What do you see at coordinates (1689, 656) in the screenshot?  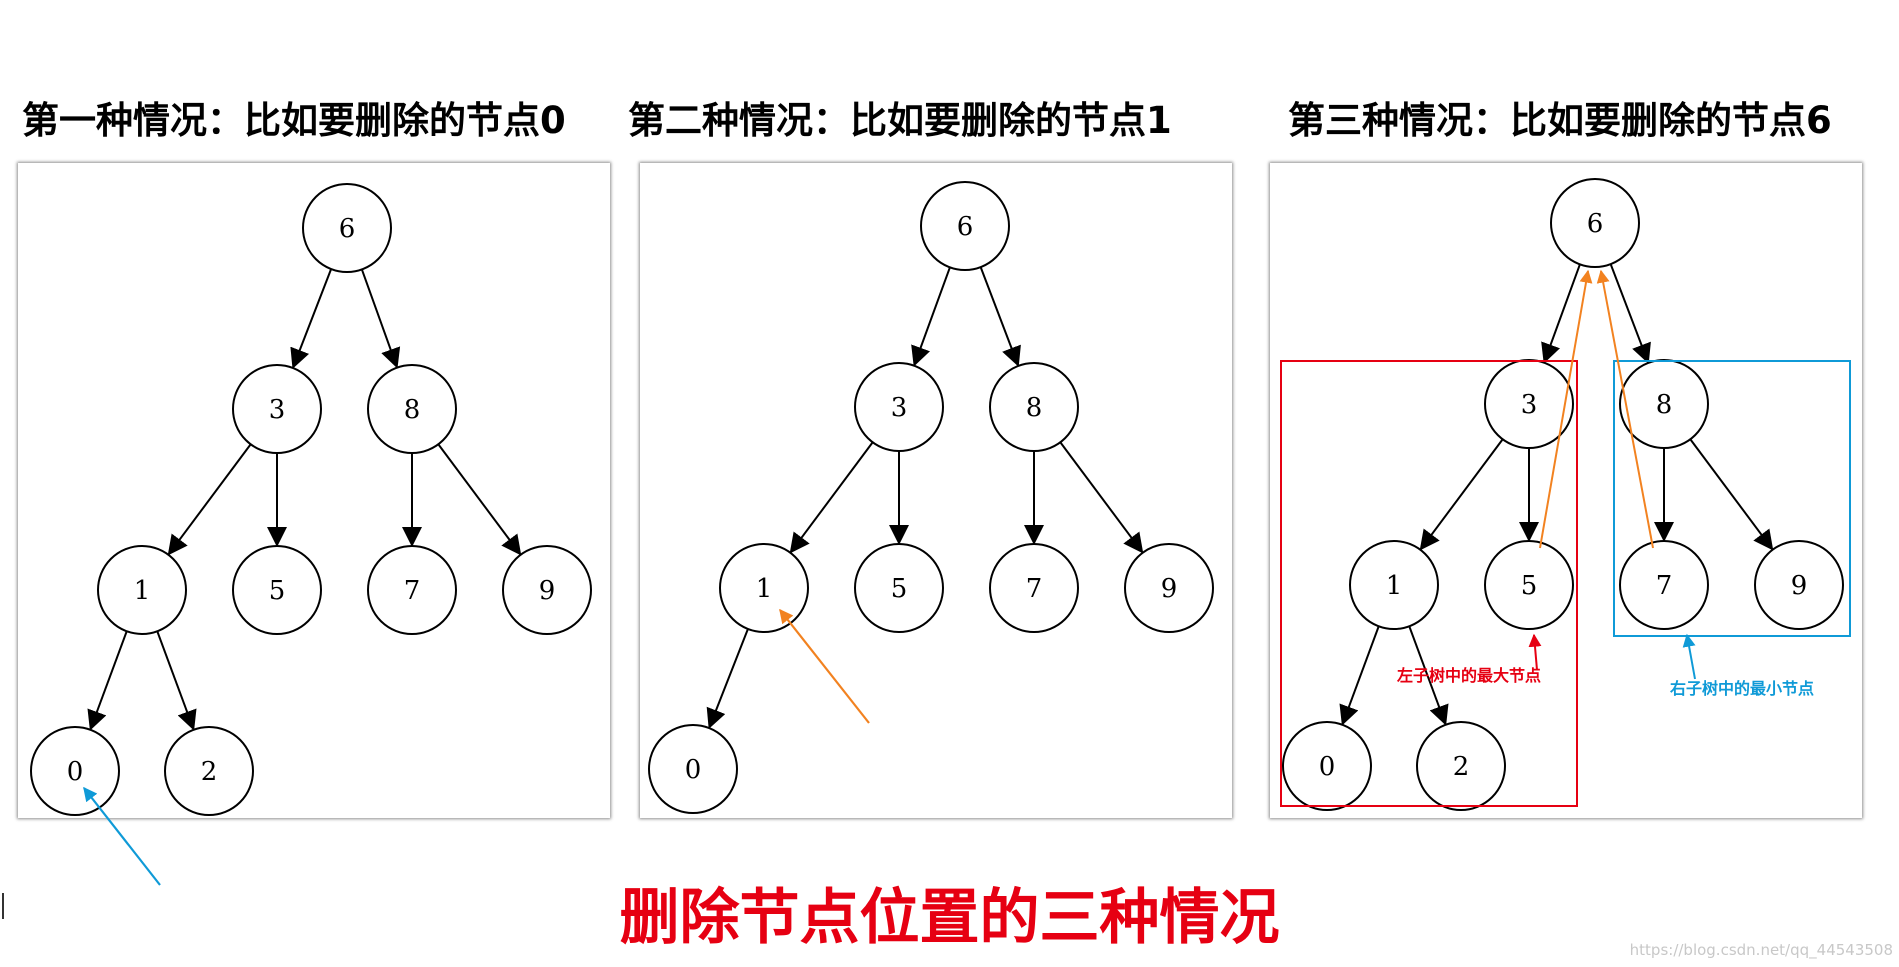 I see `min-node-pointer-arrow` at bounding box center [1689, 656].